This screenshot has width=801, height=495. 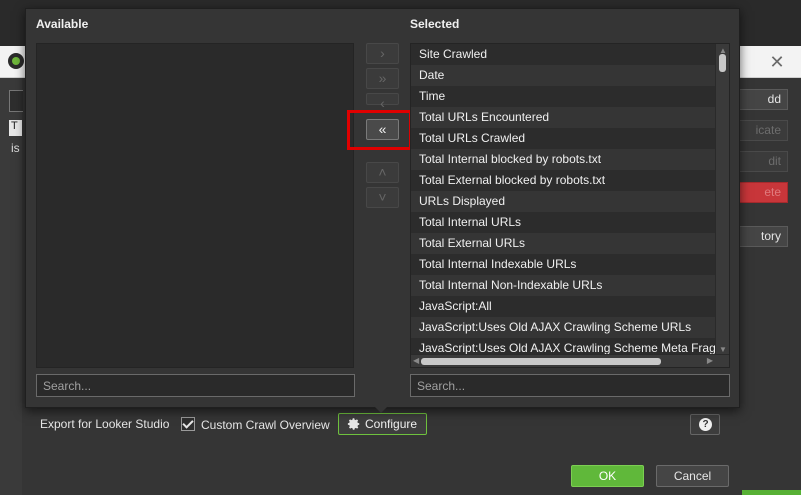 I want to click on horizontal-scrollbar: ◀ ▶, so click(x=570, y=360).